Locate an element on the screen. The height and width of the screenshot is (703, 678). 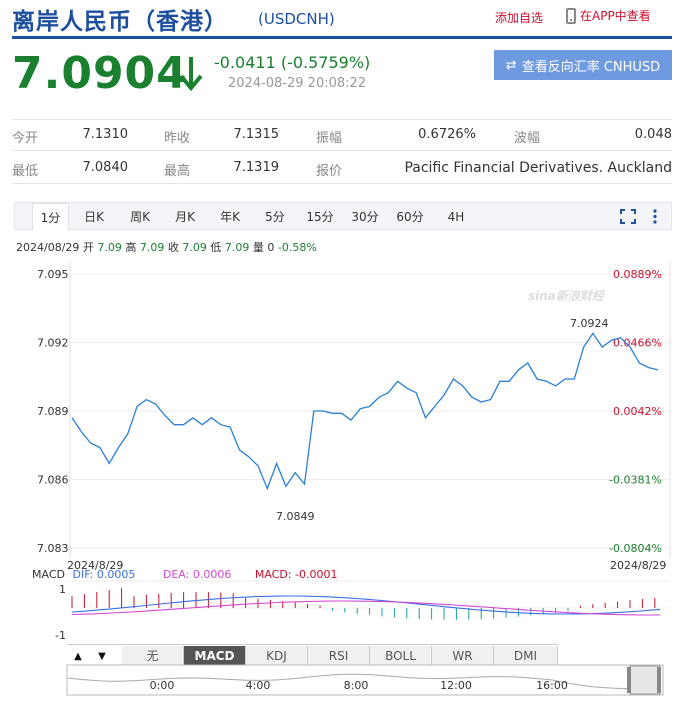
current-price: 7.0904 is located at coordinates (100, 73).